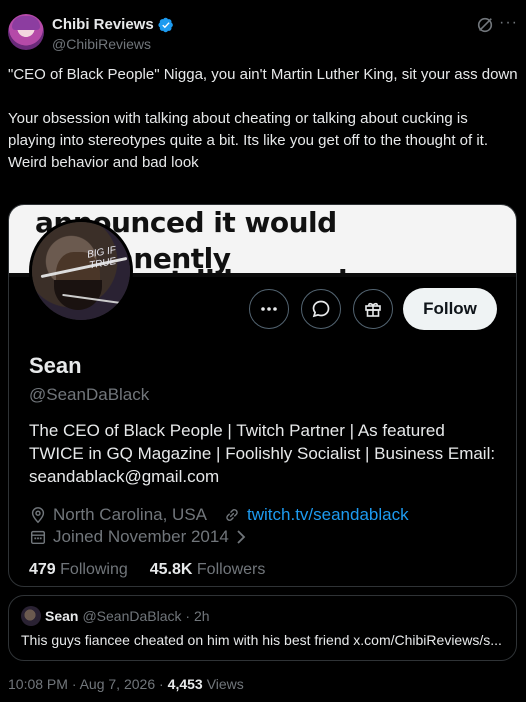 The image size is (526, 702). What do you see at coordinates (450, 309) in the screenshot?
I see `follow-button: Follow` at bounding box center [450, 309].